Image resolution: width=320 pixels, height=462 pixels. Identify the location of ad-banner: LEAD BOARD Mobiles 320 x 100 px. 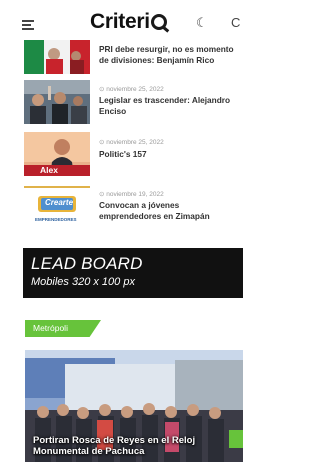
(133, 273).